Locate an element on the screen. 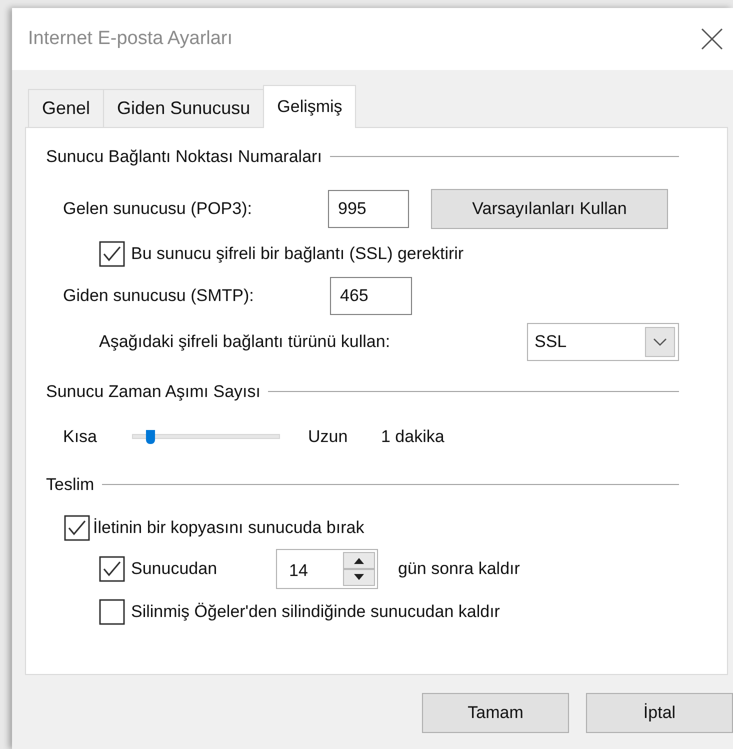 The height and width of the screenshot is (749, 733). dialog-button: Tamam is located at coordinates (495, 713).